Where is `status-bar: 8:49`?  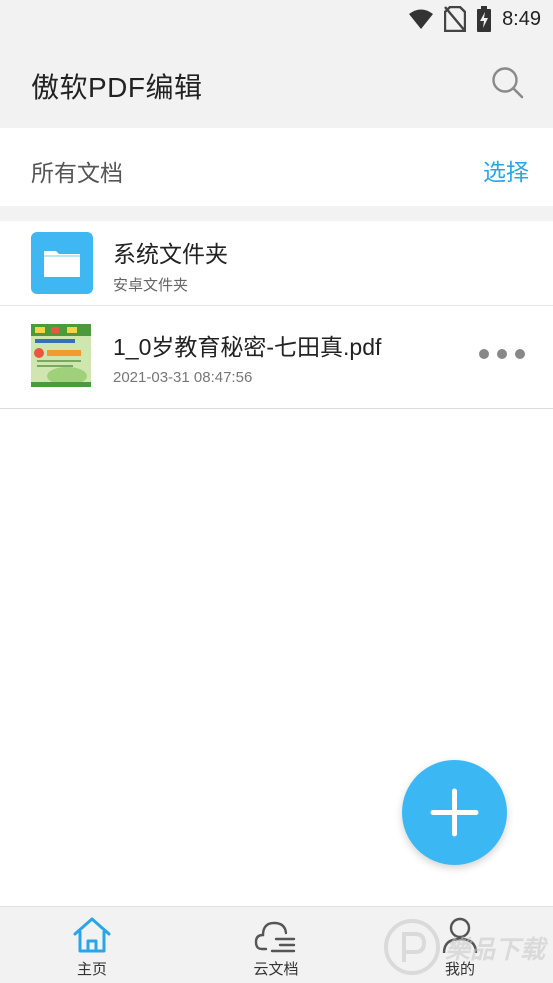
status-bar: 8:49 is located at coordinates (276, 19).